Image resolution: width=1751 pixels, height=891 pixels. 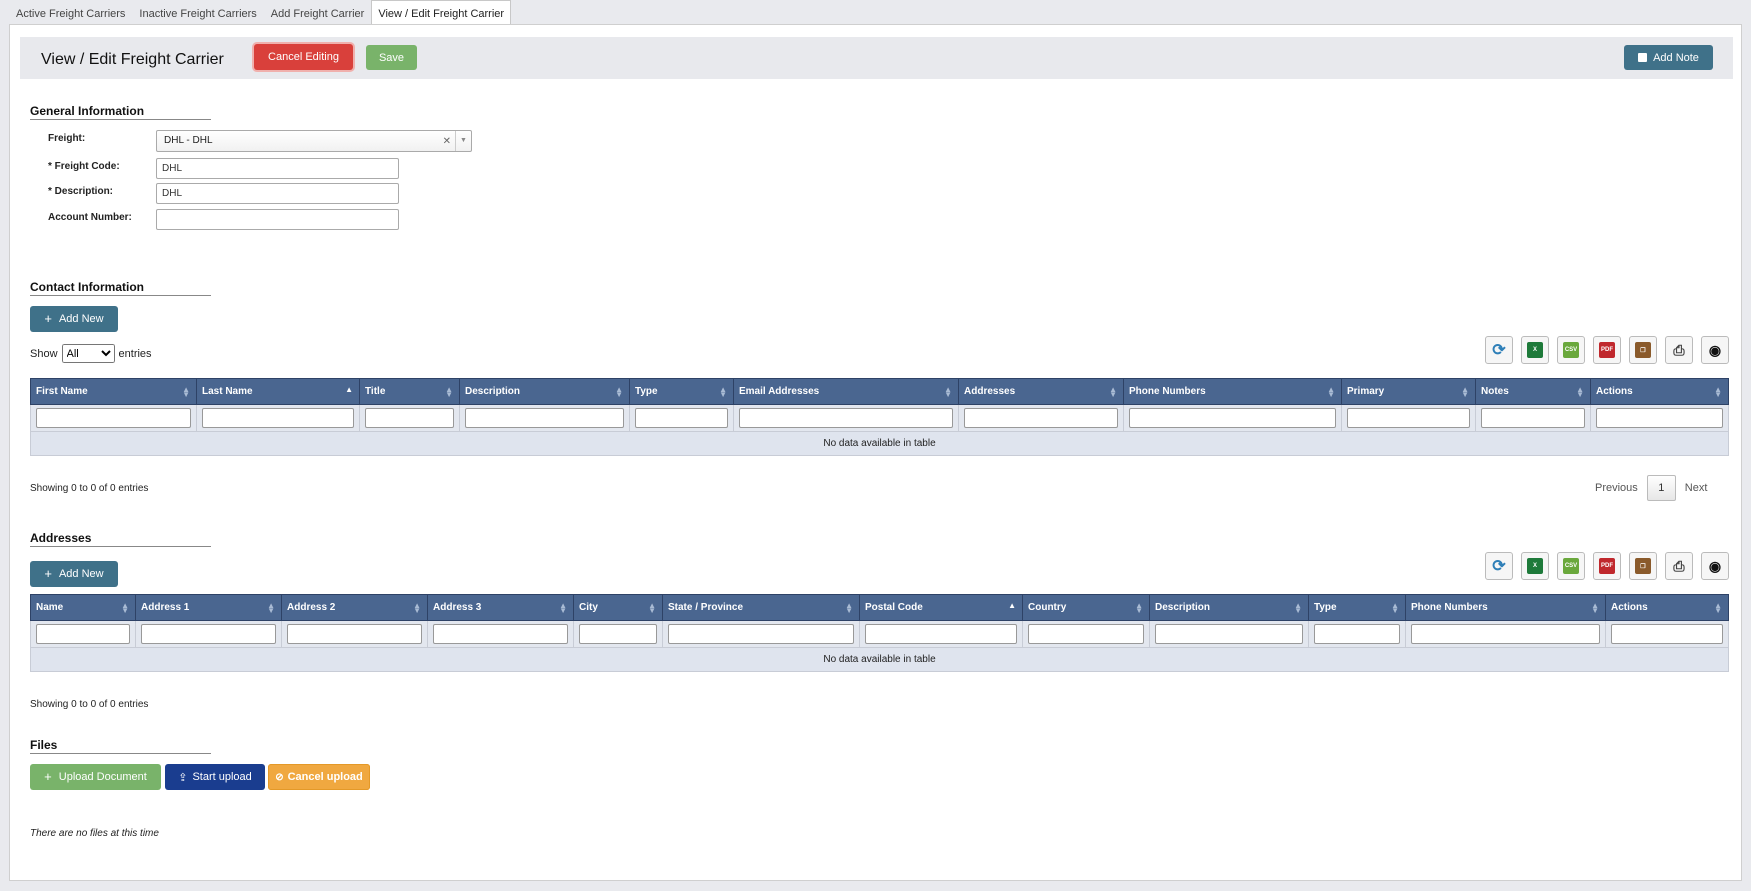 I want to click on addresses-export-toolbar: ⟳ X CSV PDF ❐ ⎙ ◉, so click(x=1607, y=566).